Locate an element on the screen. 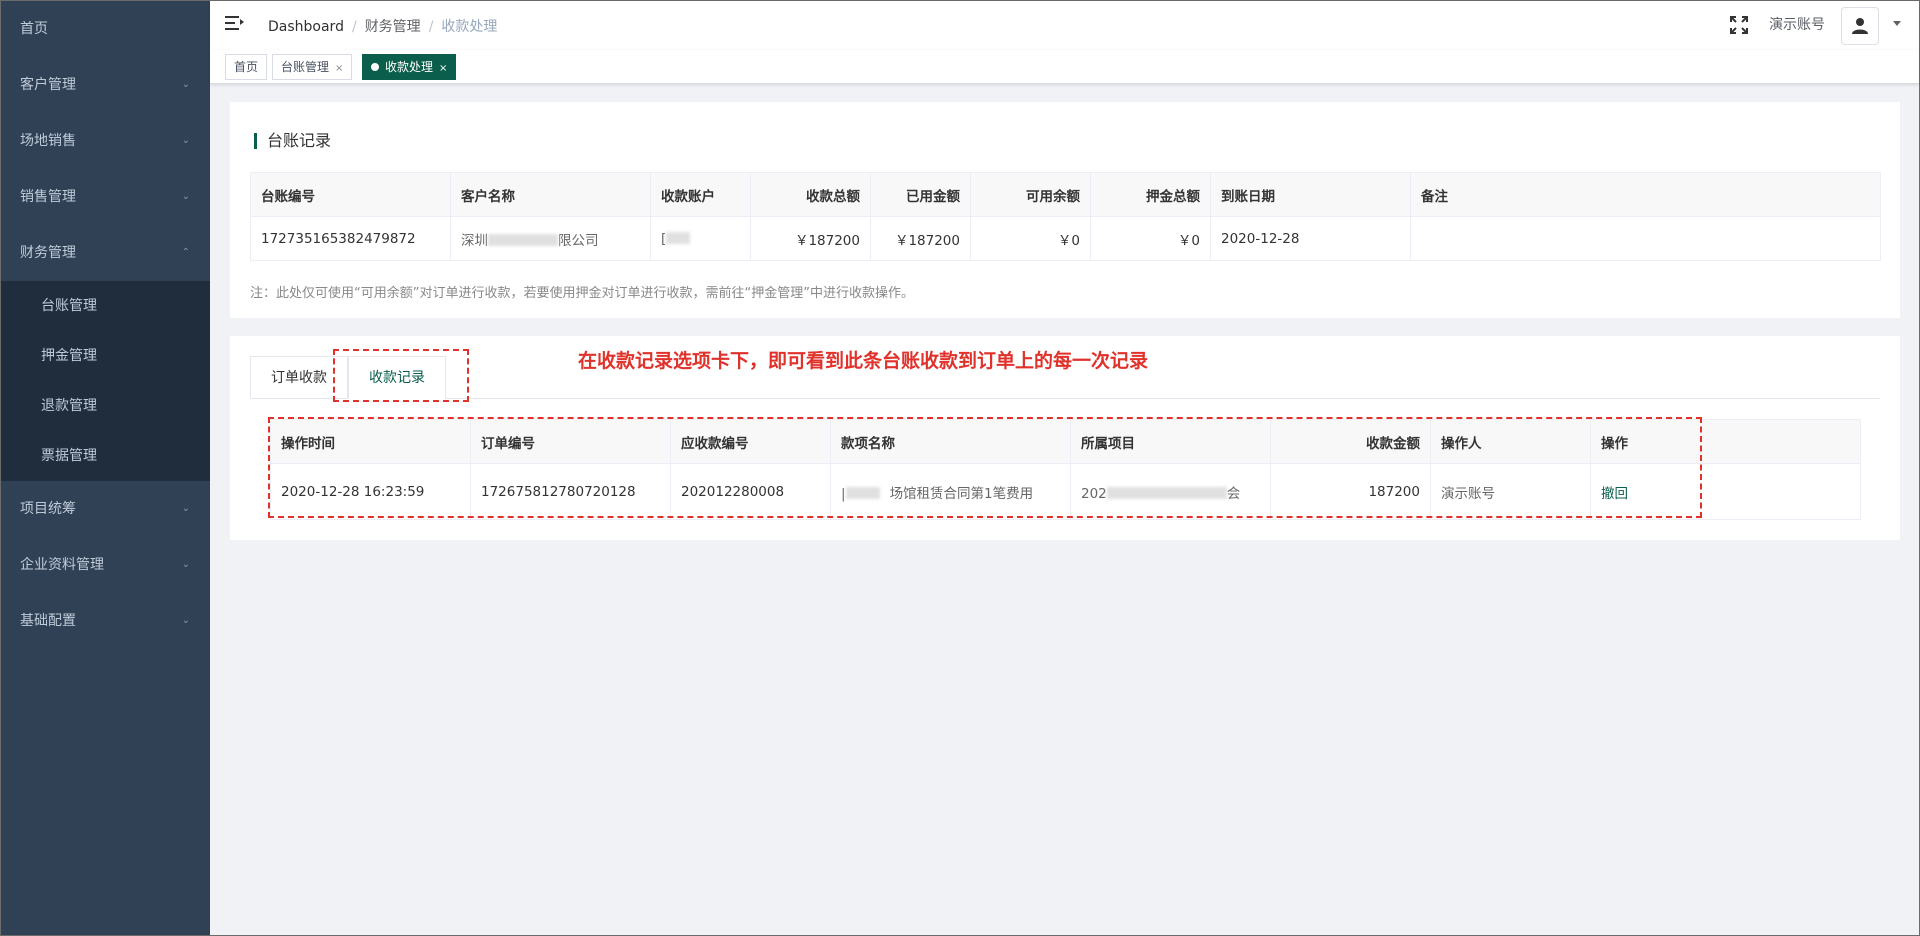 This screenshot has height=936, width=1920. avatar is located at coordinates (1860, 26).